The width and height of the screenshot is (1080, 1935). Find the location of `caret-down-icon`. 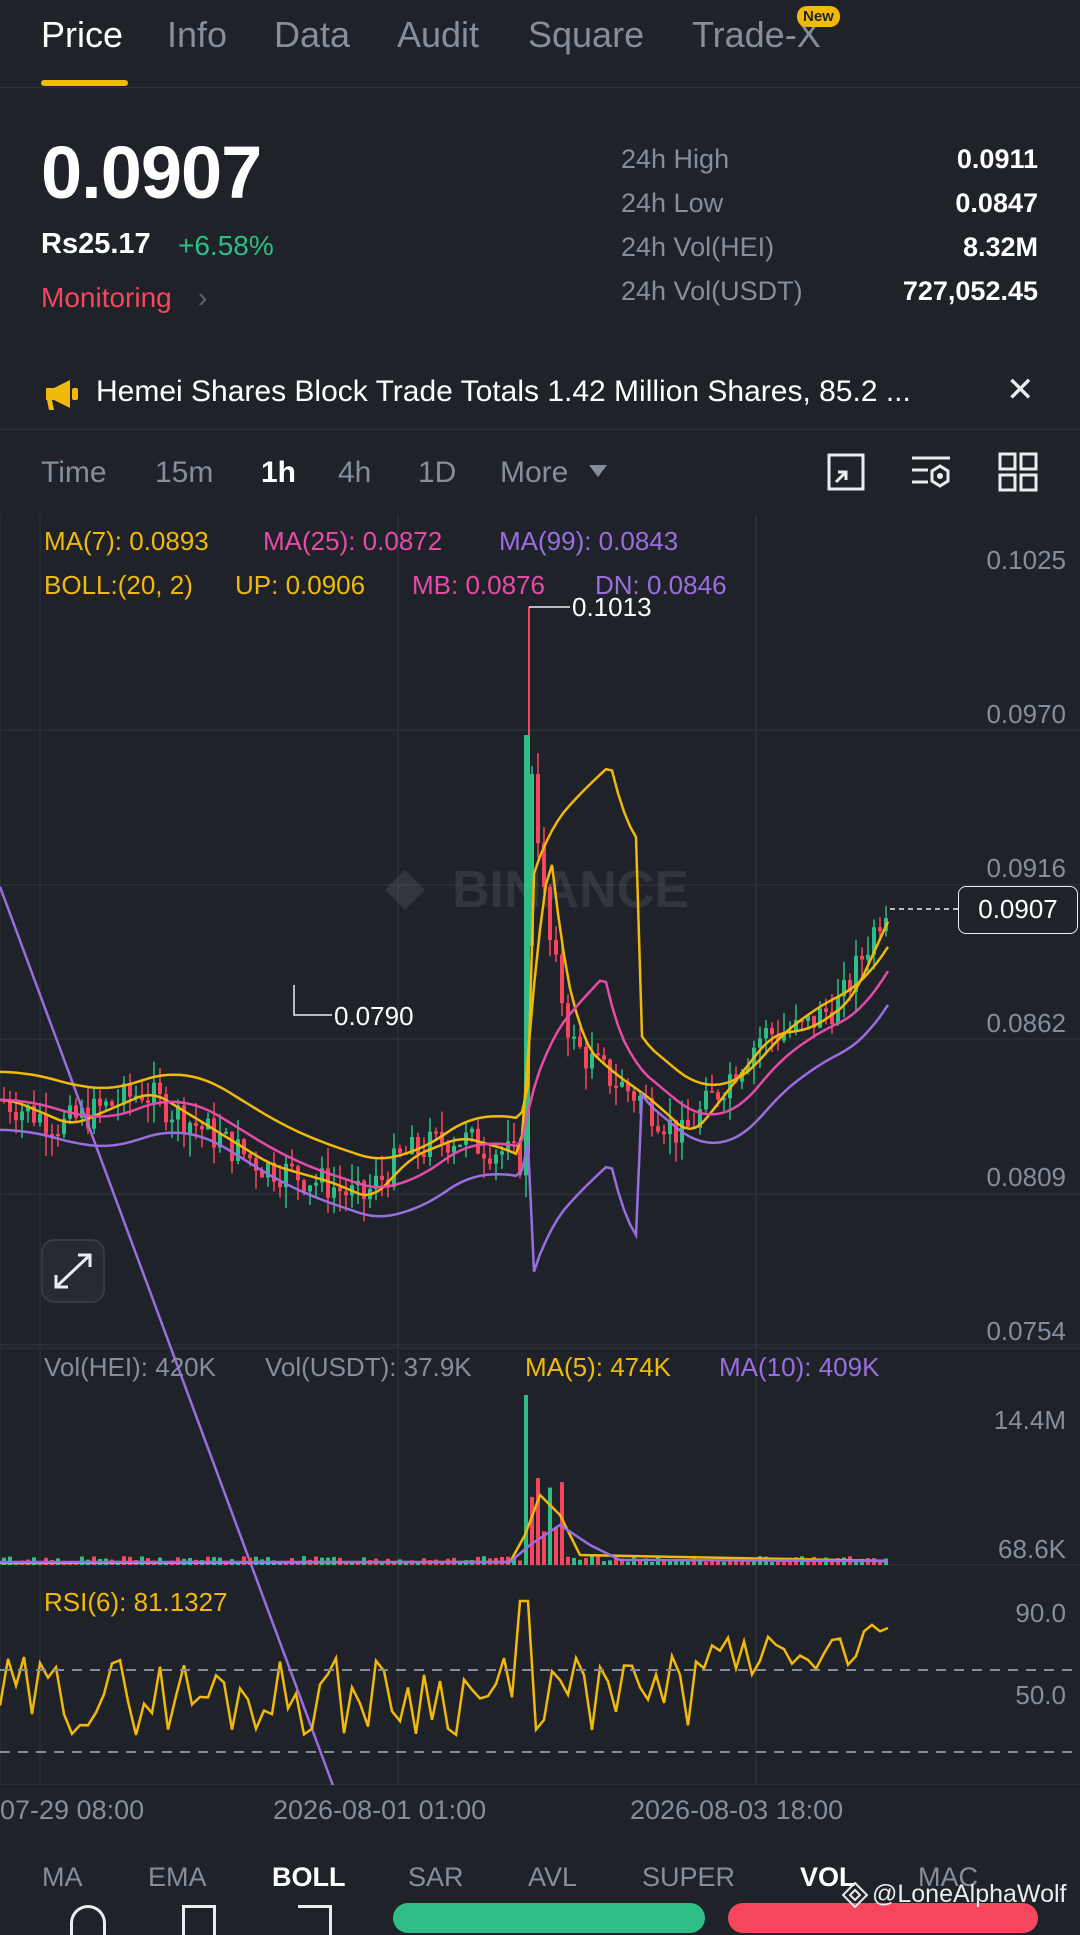

caret-down-icon is located at coordinates (598, 471).